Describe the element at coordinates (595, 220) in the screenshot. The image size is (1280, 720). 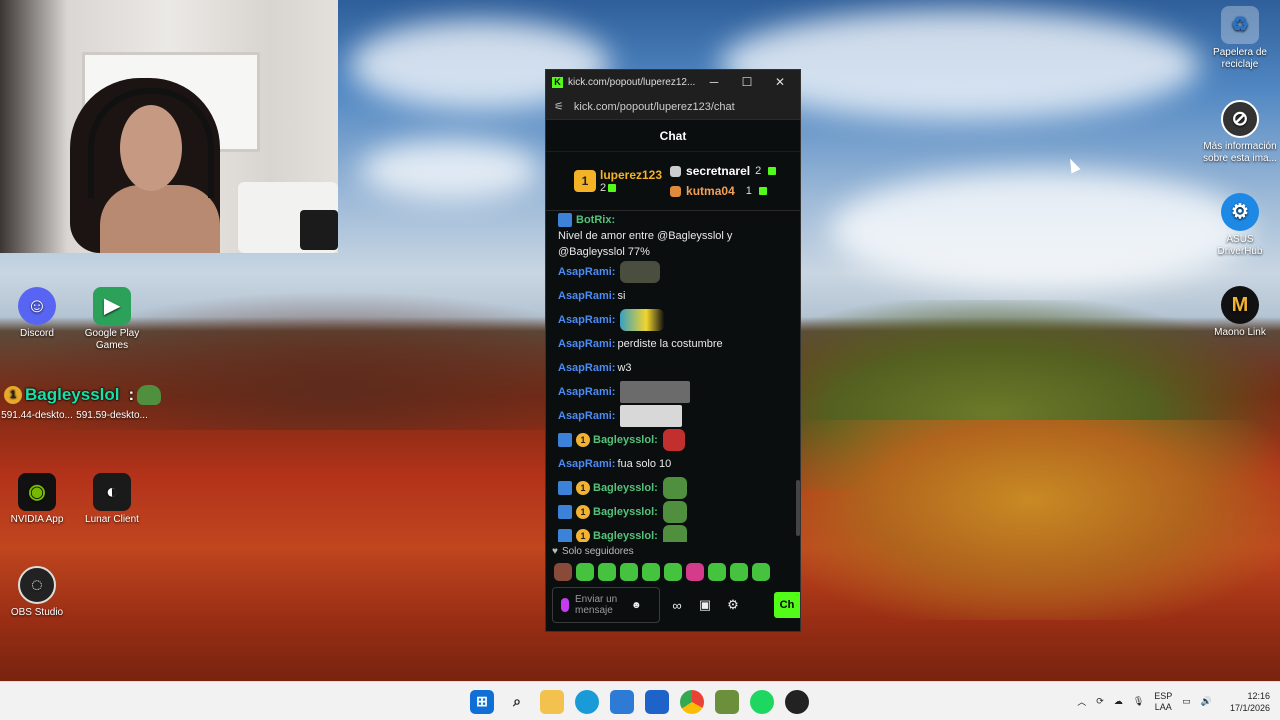
I see `chat-username: BotRix:` at that location.